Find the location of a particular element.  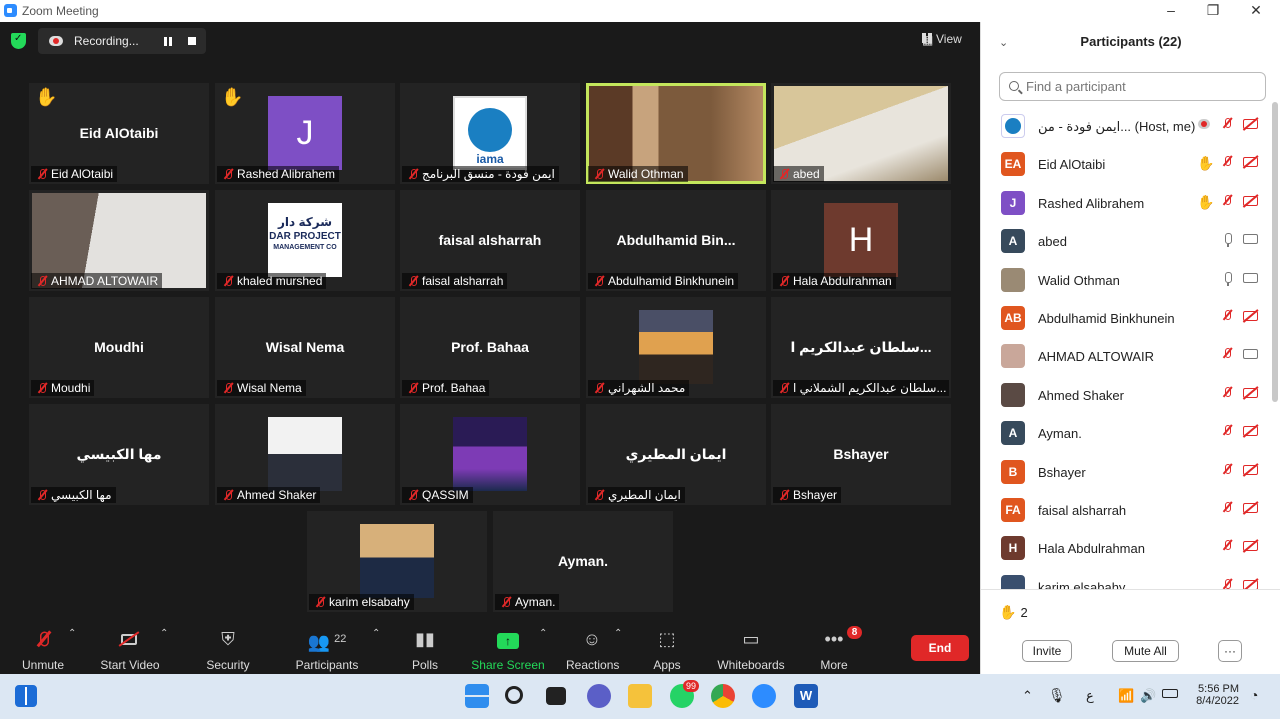

participant-row: Walid Othman is located at coordinates (1126, 279).